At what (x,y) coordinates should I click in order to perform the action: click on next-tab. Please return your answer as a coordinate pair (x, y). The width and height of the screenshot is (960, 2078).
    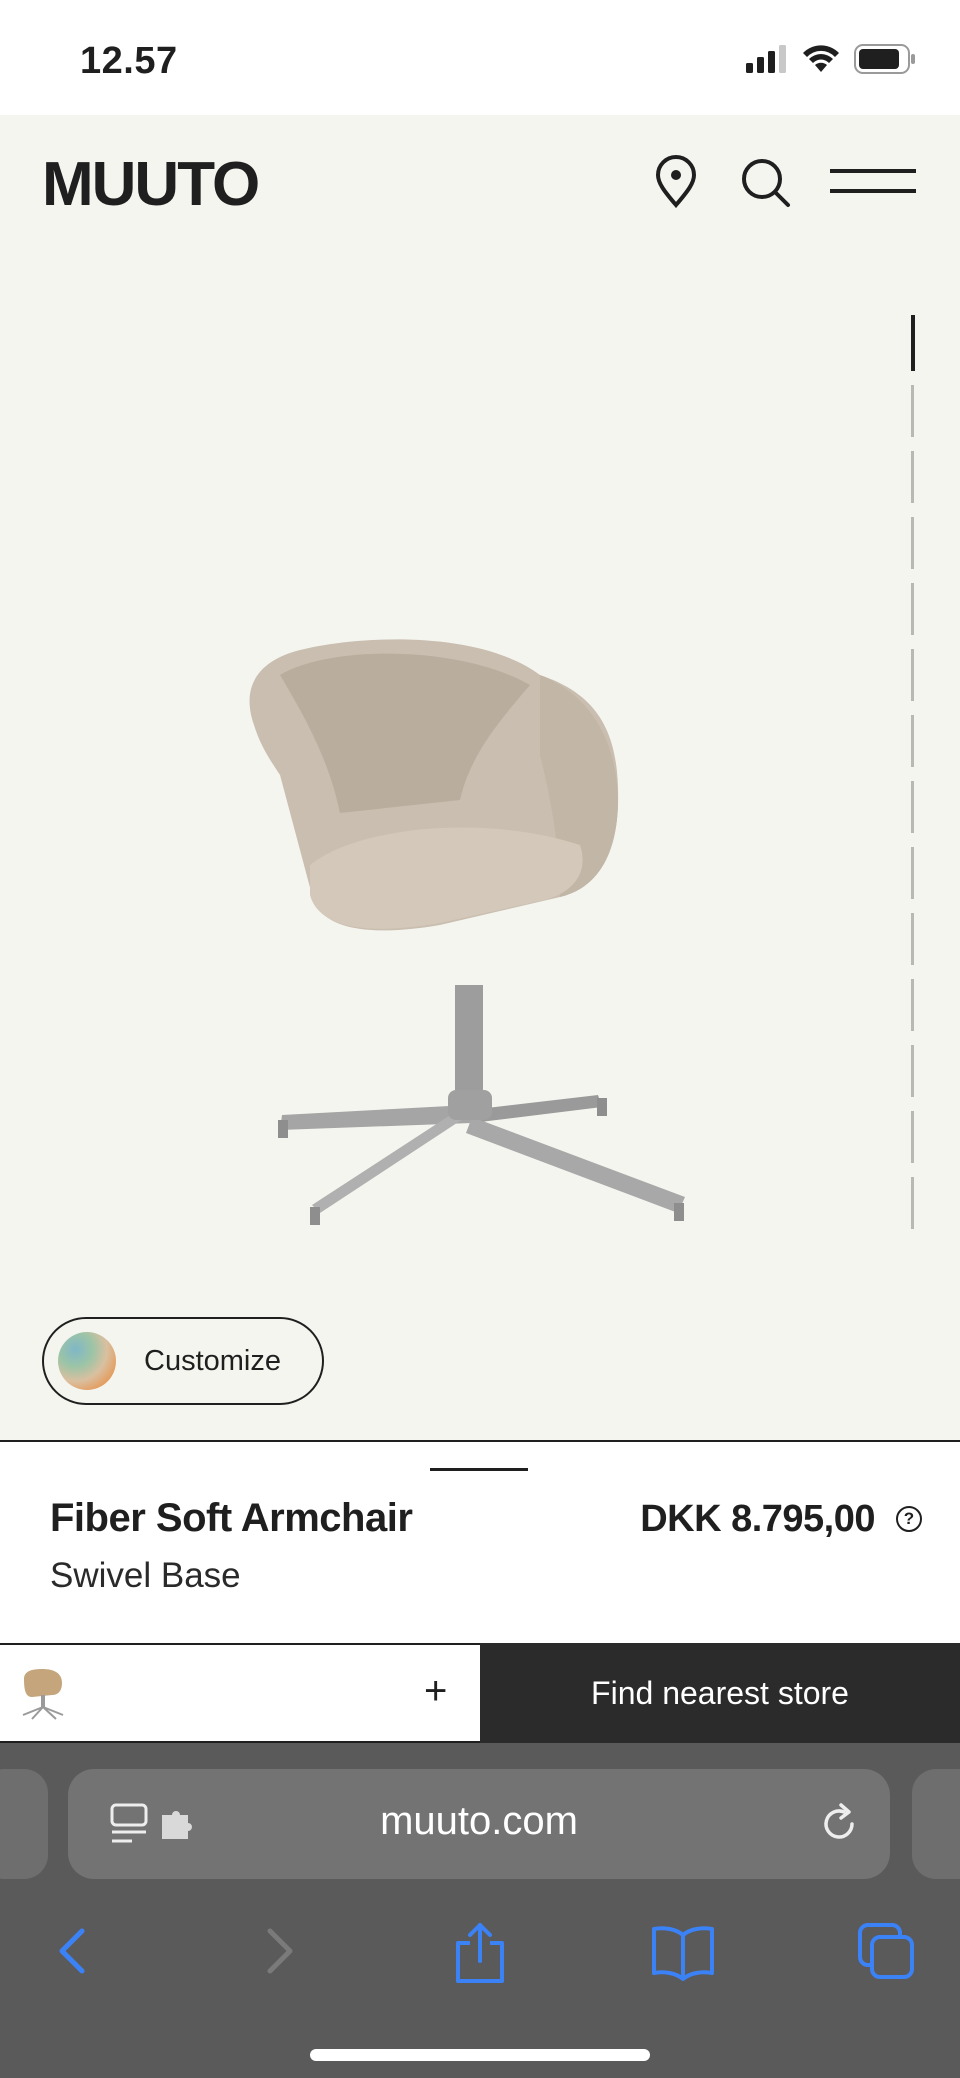
    Looking at the image, I should click on (936, 1824).